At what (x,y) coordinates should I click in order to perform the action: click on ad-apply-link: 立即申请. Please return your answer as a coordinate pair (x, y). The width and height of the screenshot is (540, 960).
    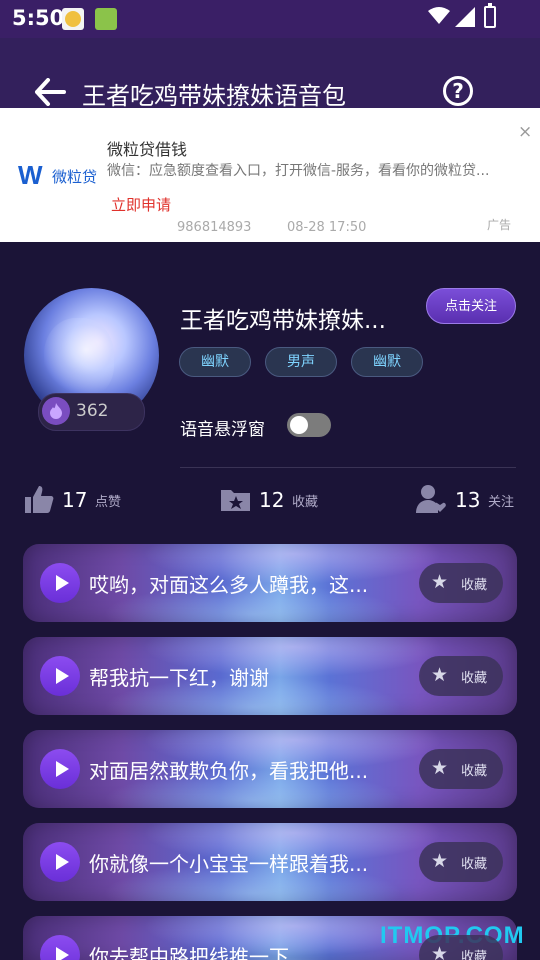
    Looking at the image, I should click on (141, 204).